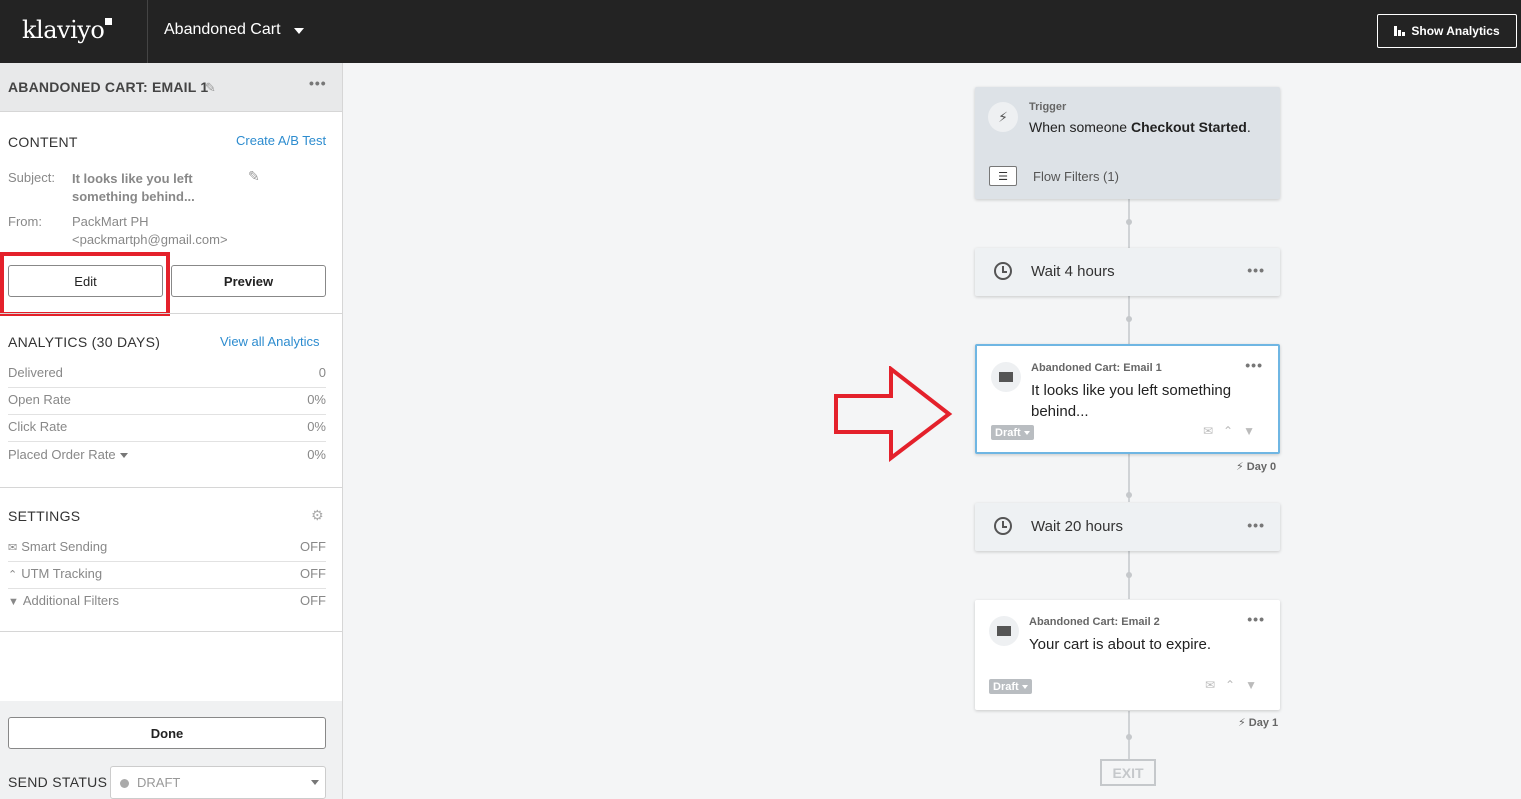 The width and height of the screenshot is (1521, 799). Describe the element at coordinates (1188, 127) in the screenshot. I see `trigger-event: Checkout Started` at that location.